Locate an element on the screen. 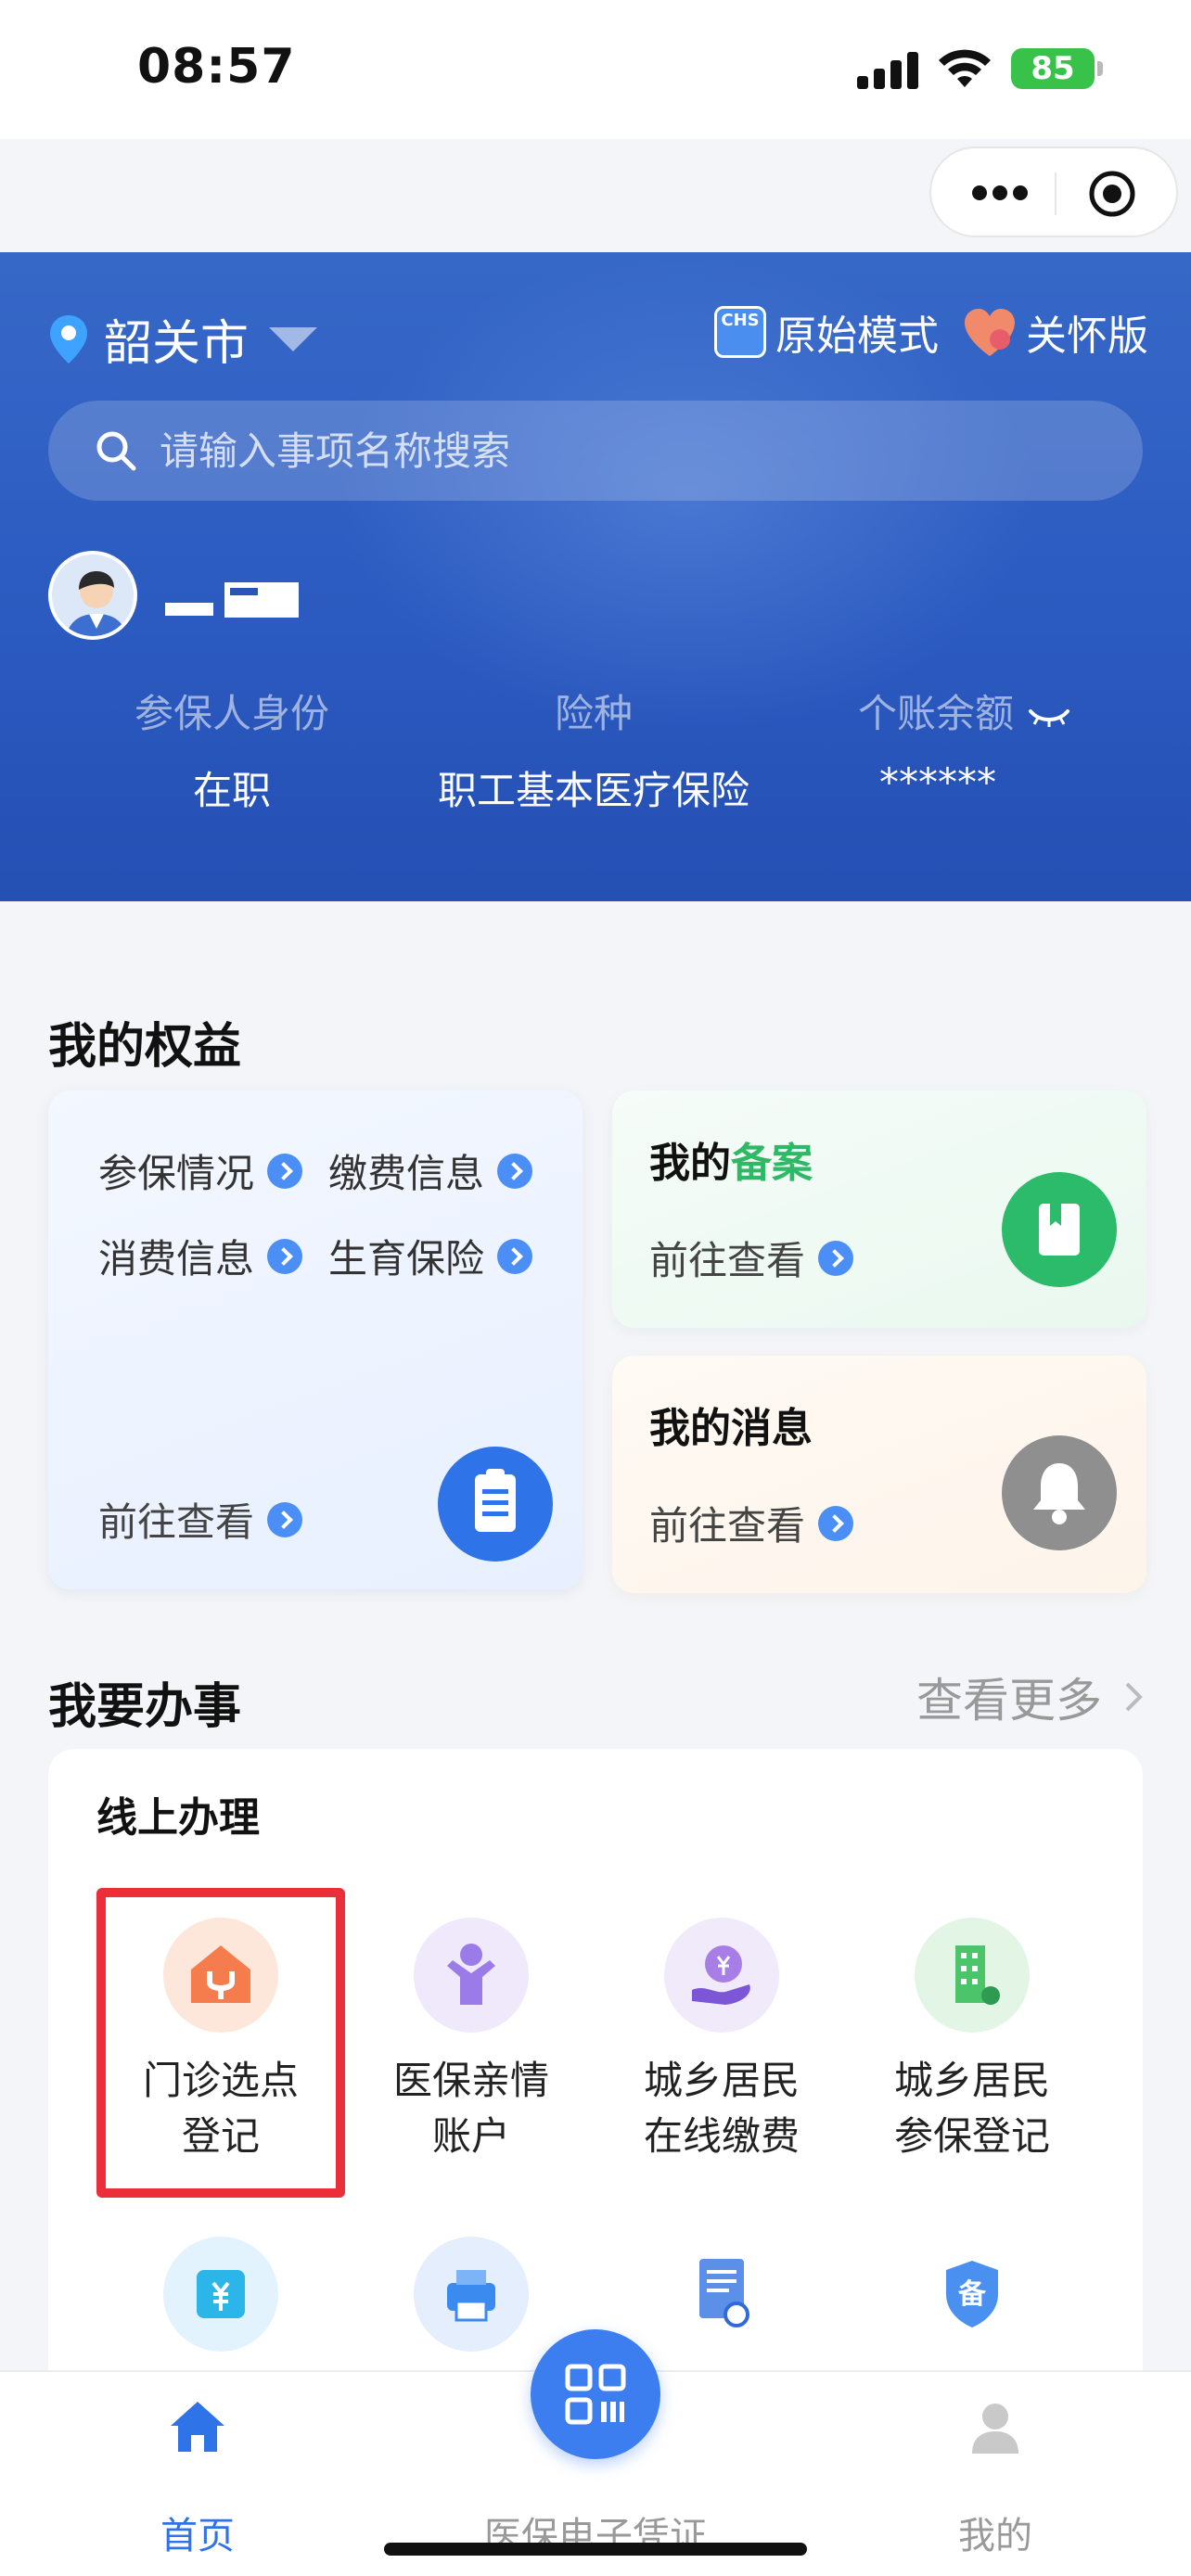 Image resolution: width=1191 pixels, height=2576 pixels. medical-voucher-button is located at coordinates (595, 2394).